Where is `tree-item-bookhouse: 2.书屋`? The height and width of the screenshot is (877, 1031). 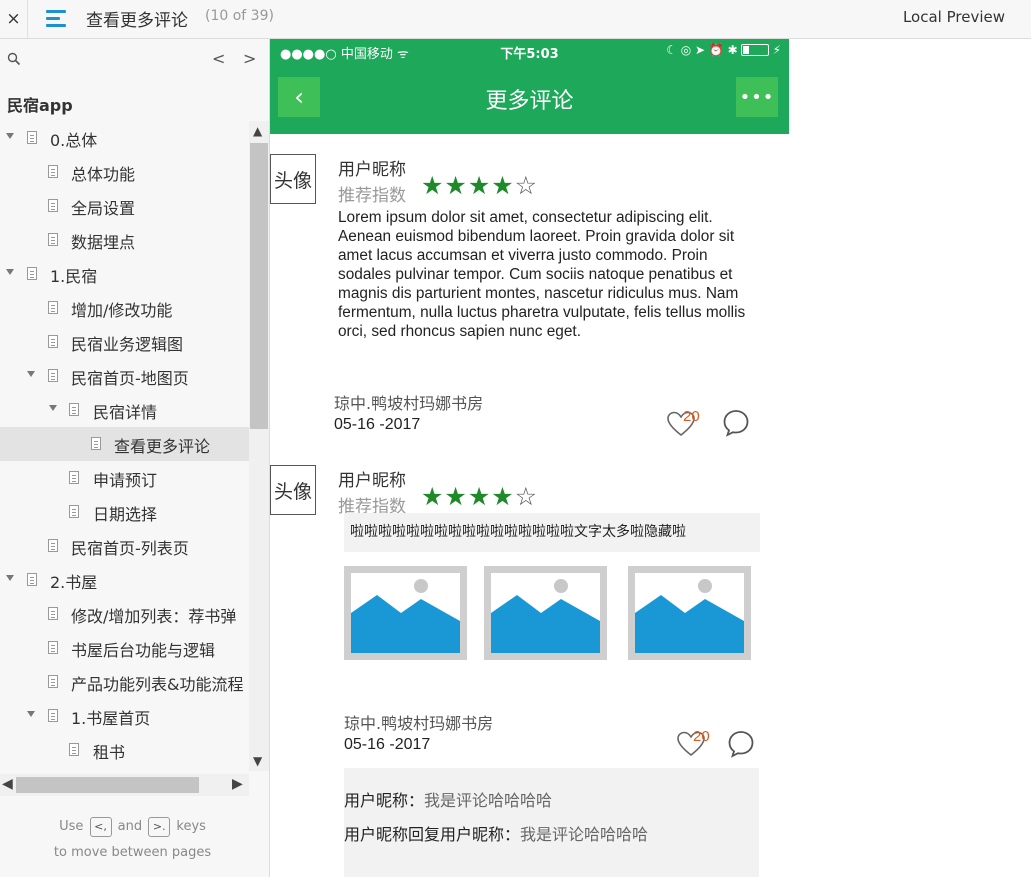 tree-item-bookhouse: 2.书屋 is located at coordinates (124, 580).